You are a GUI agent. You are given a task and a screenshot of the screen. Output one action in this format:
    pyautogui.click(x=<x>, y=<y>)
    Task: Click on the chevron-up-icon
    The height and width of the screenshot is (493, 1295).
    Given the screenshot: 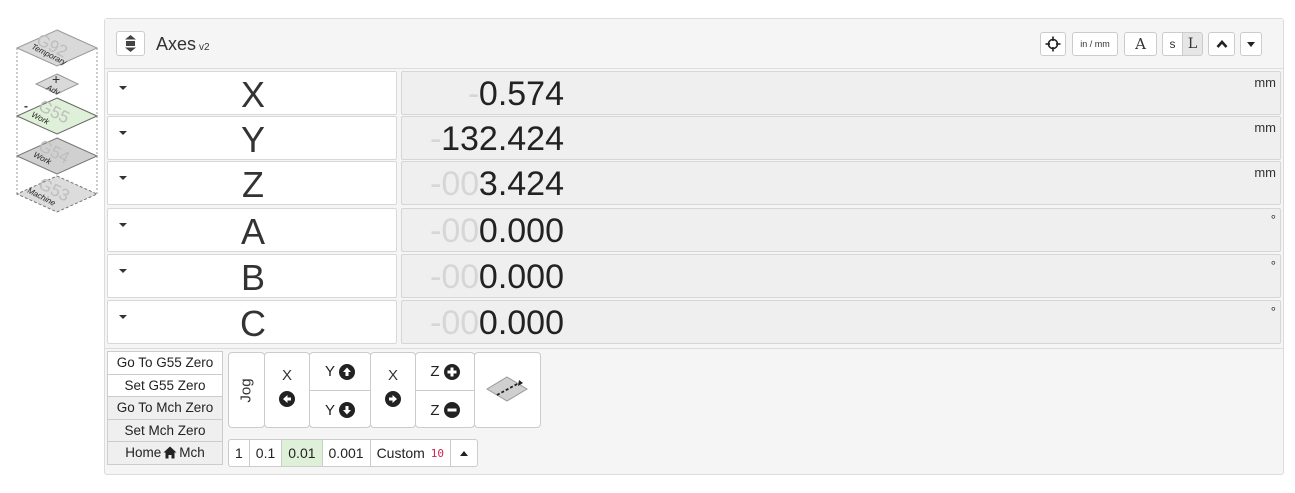 What is the action you would take?
    pyautogui.click(x=1221, y=44)
    